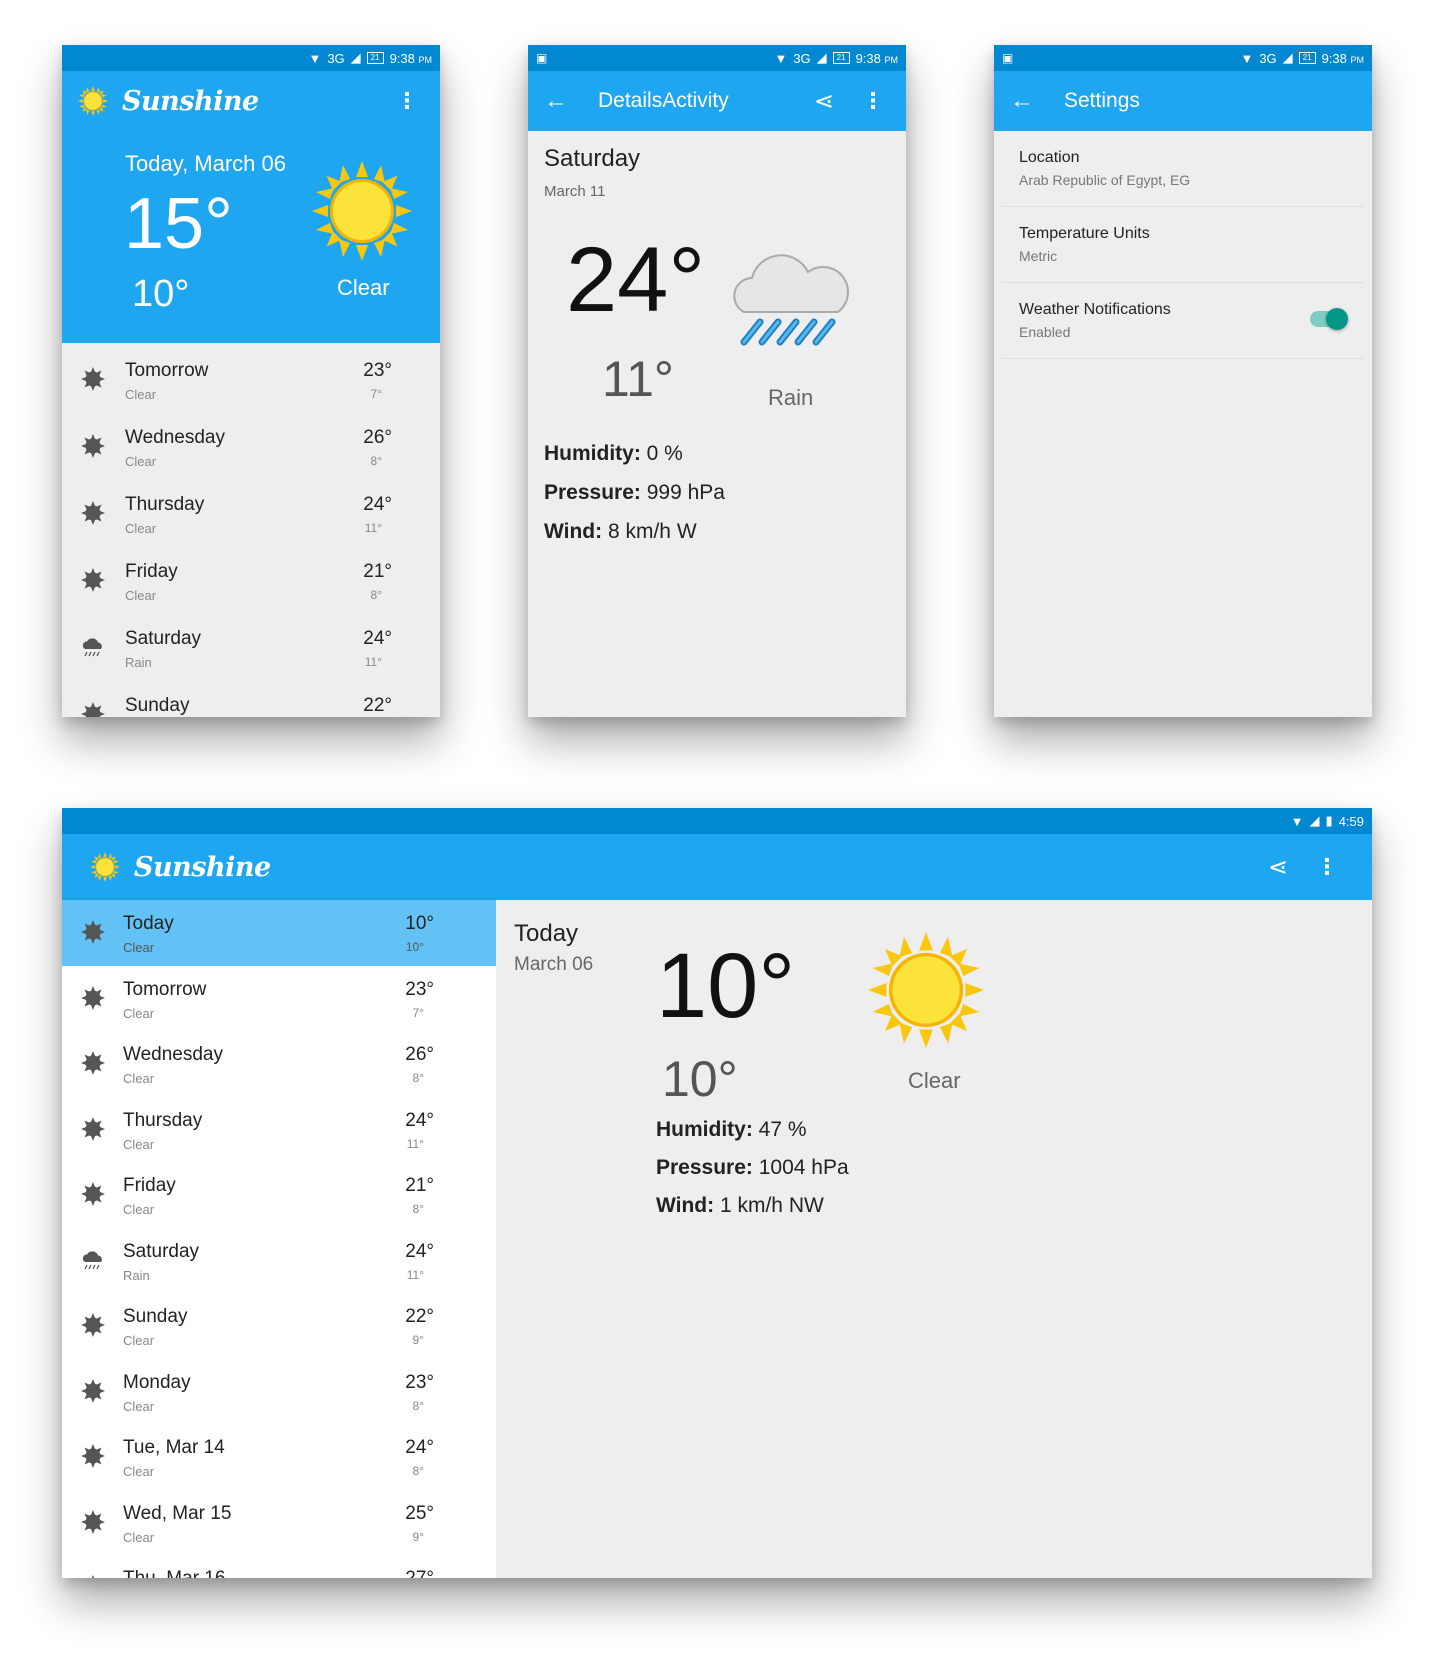 This screenshot has width=1440, height=1664. What do you see at coordinates (419, 1513) in the screenshot?
I see `forecast-high: 25°` at bounding box center [419, 1513].